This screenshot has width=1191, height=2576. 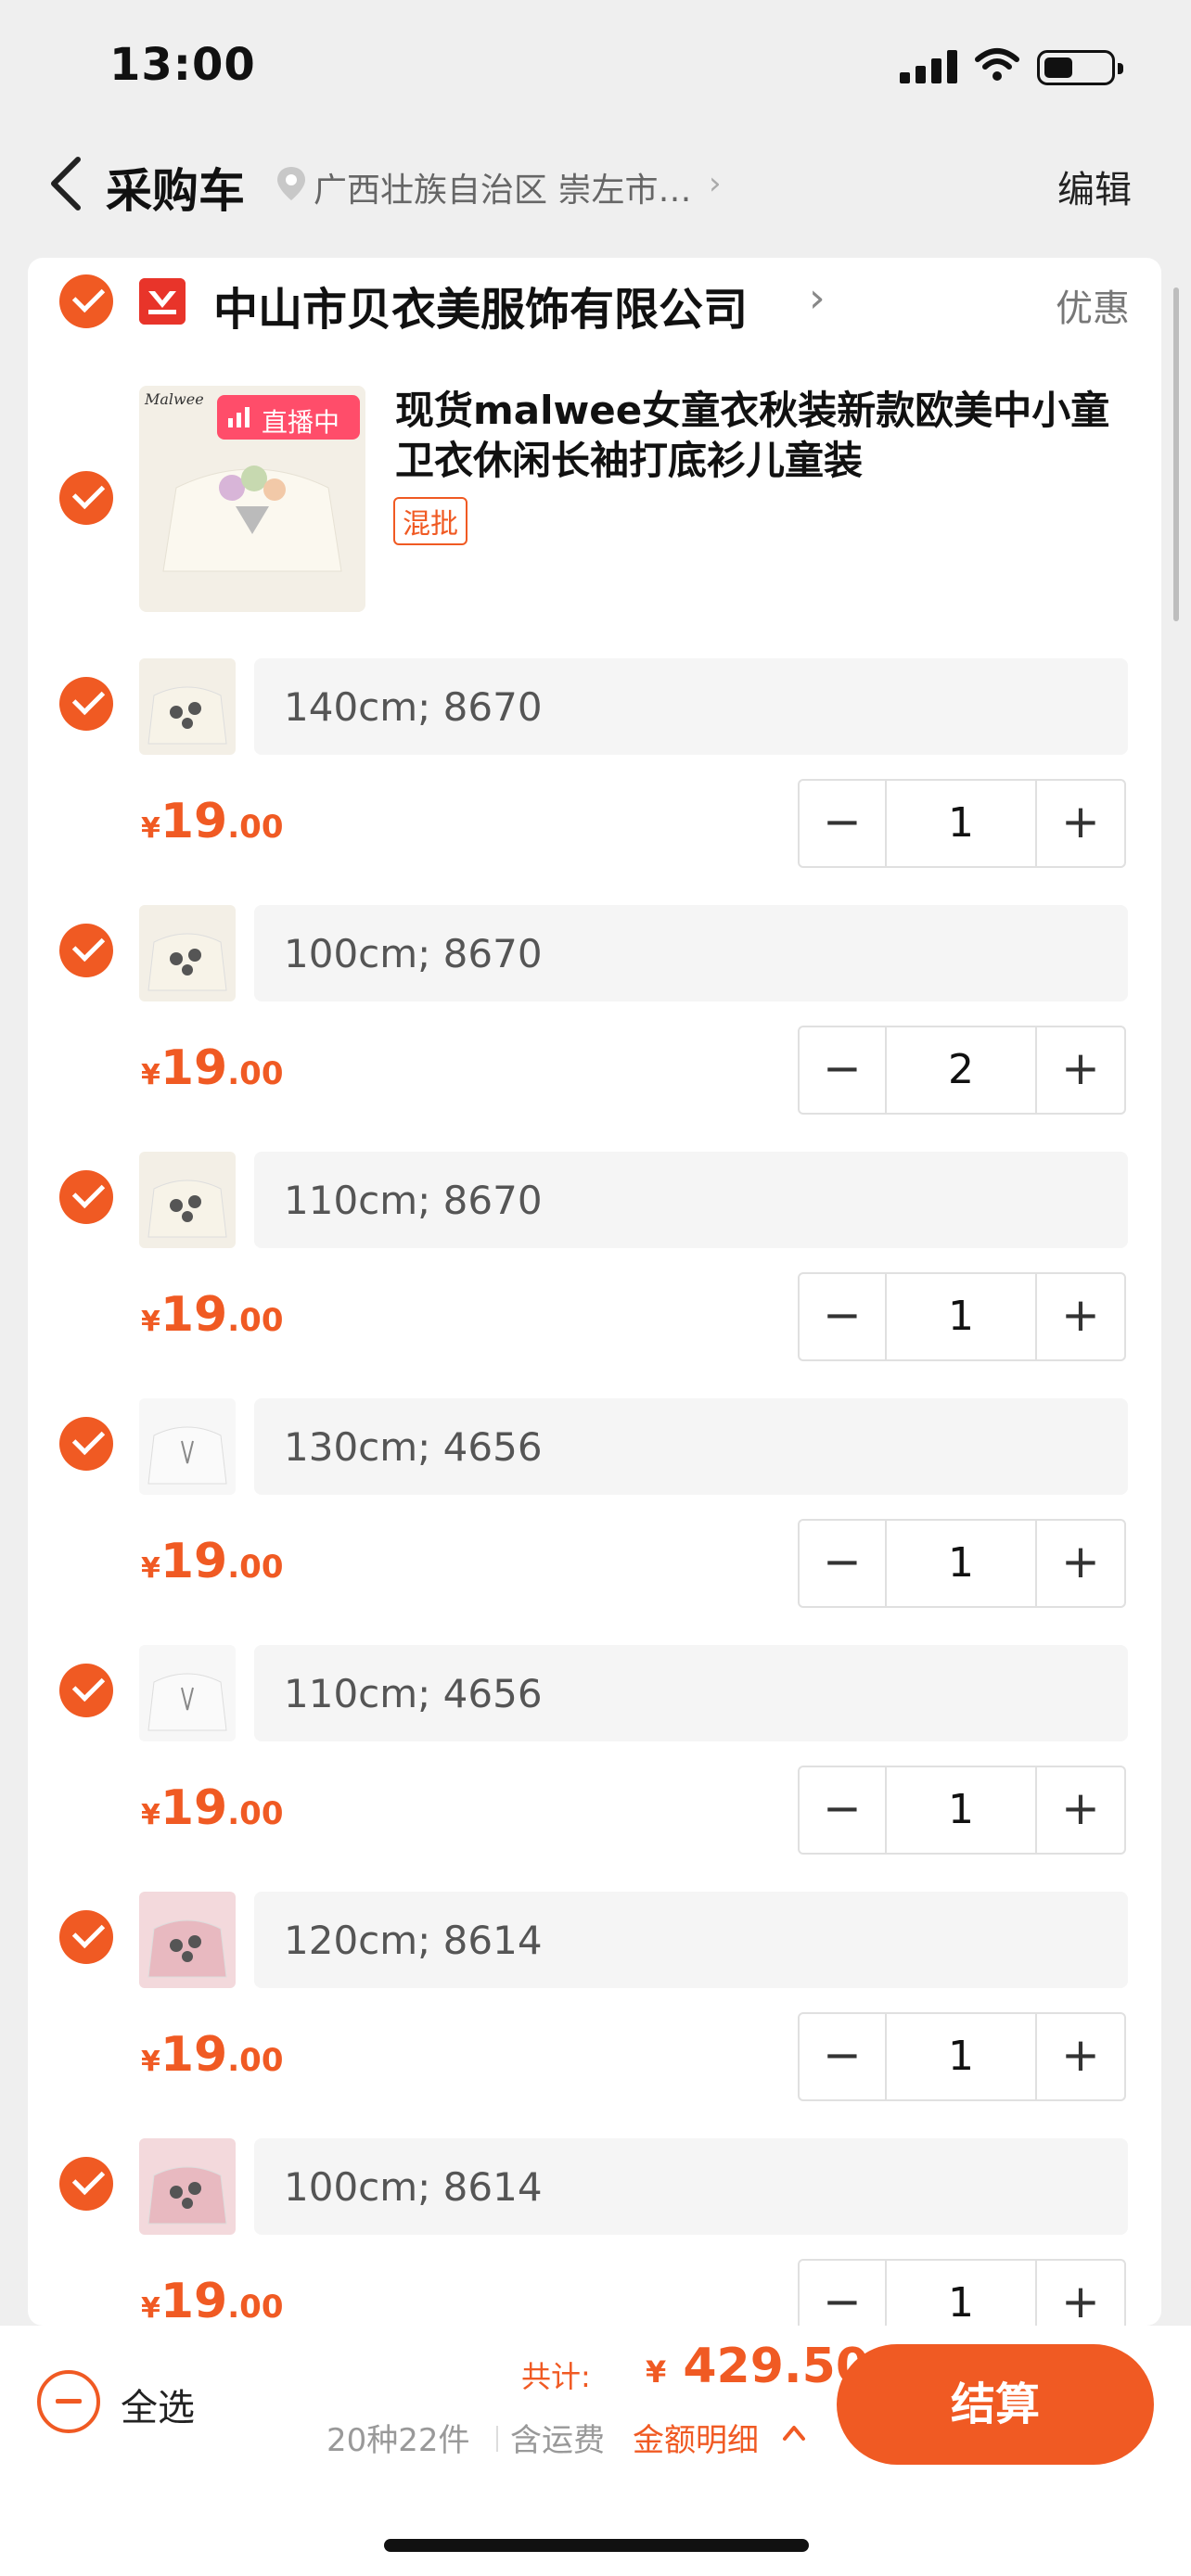 I want to click on page-title: 采购车, so click(x=175, y=191).